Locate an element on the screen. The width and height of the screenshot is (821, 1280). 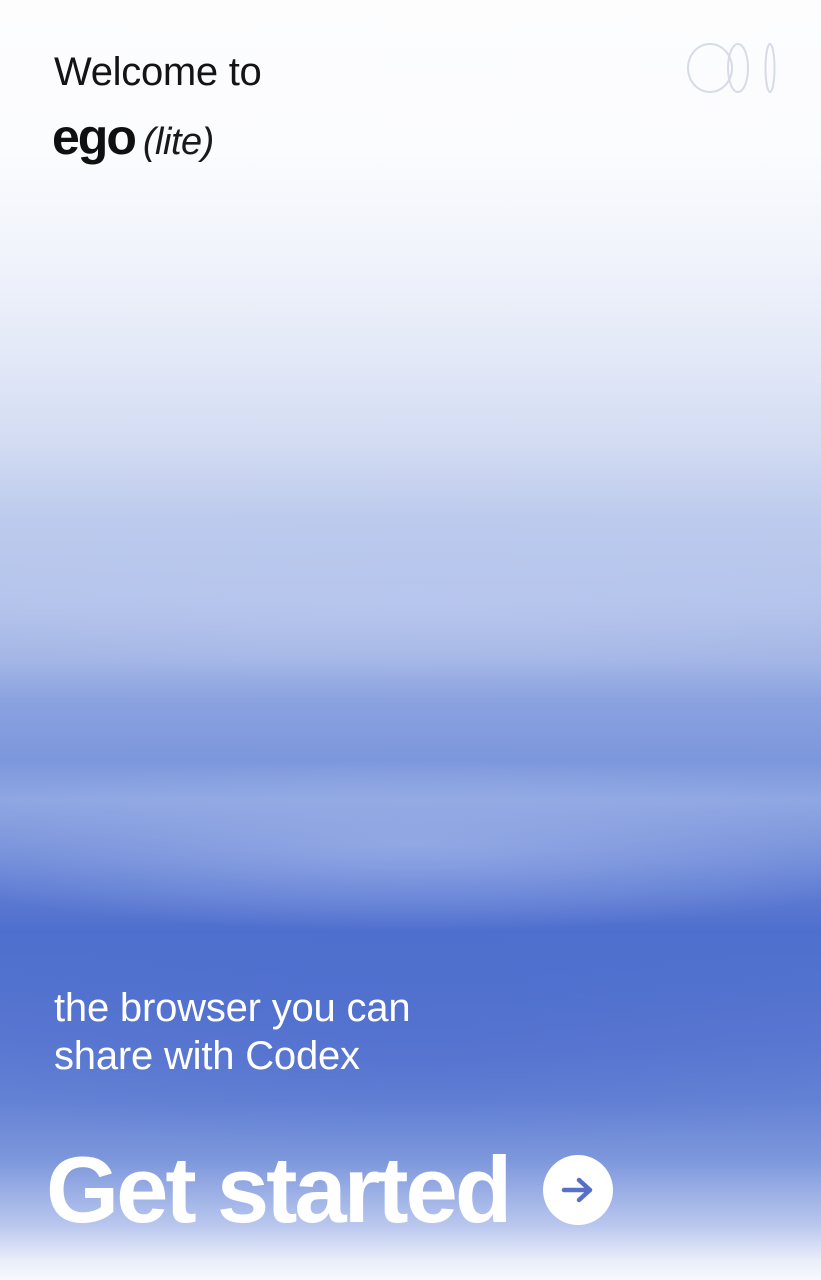
get-started-button: Get started is located at coordinates (371, 1190).